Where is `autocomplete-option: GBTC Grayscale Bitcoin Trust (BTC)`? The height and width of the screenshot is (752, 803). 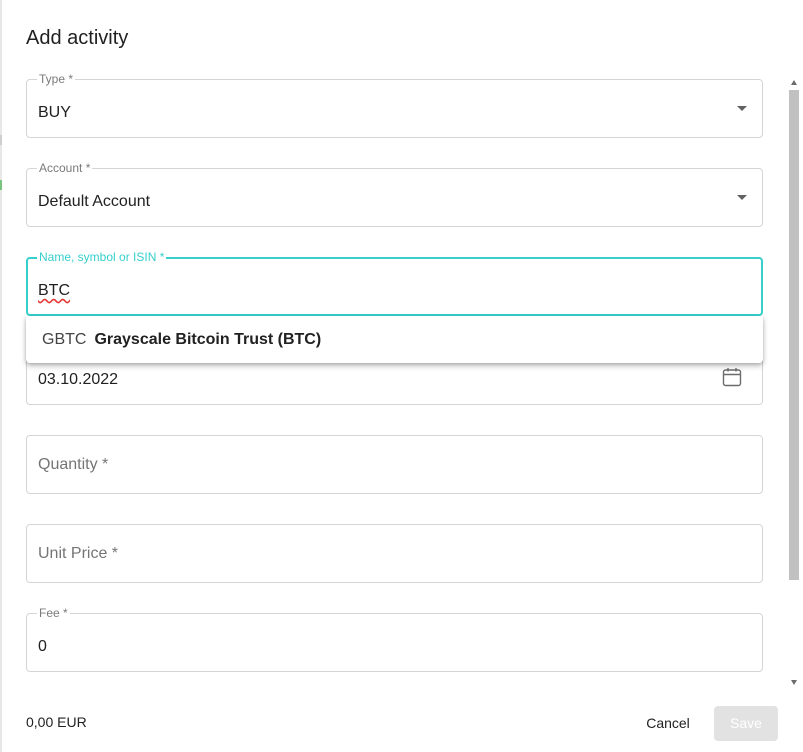 autocomplete-option: GBTC Grayscale Bitcoin Trust (BTC) is located at coordinates (181, 340).